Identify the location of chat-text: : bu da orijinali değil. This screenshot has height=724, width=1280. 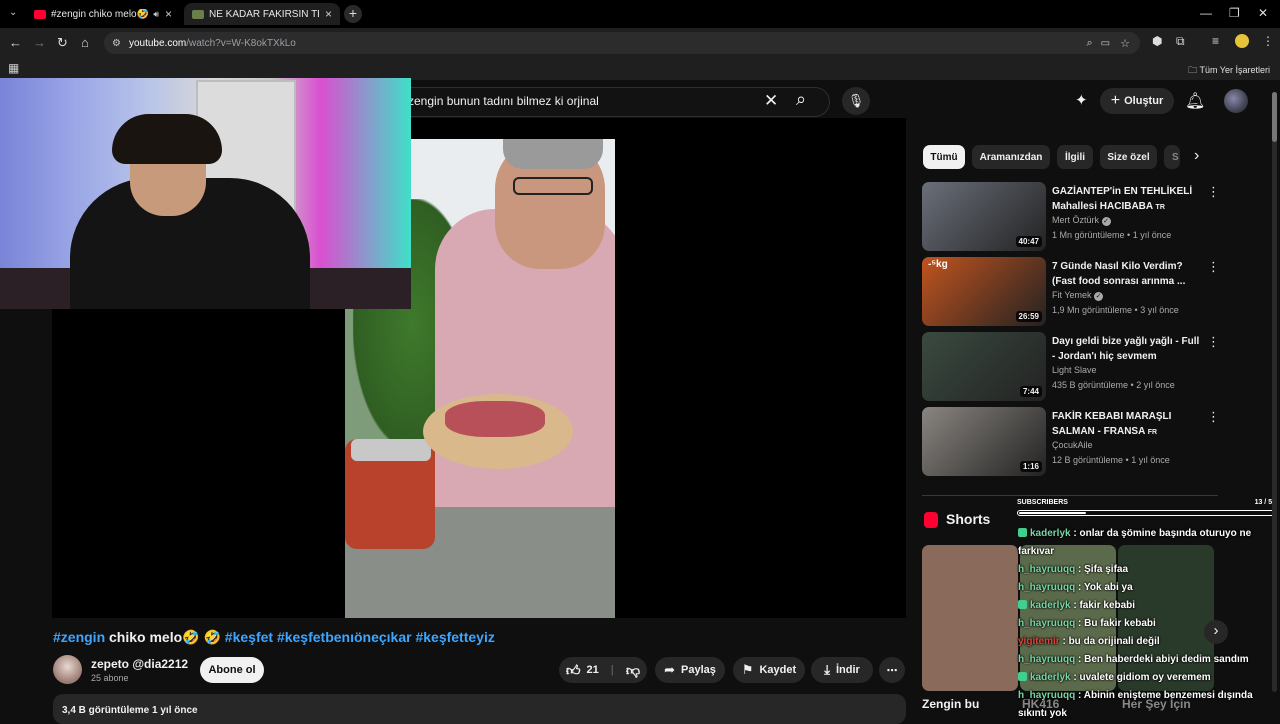
(1109, 641).